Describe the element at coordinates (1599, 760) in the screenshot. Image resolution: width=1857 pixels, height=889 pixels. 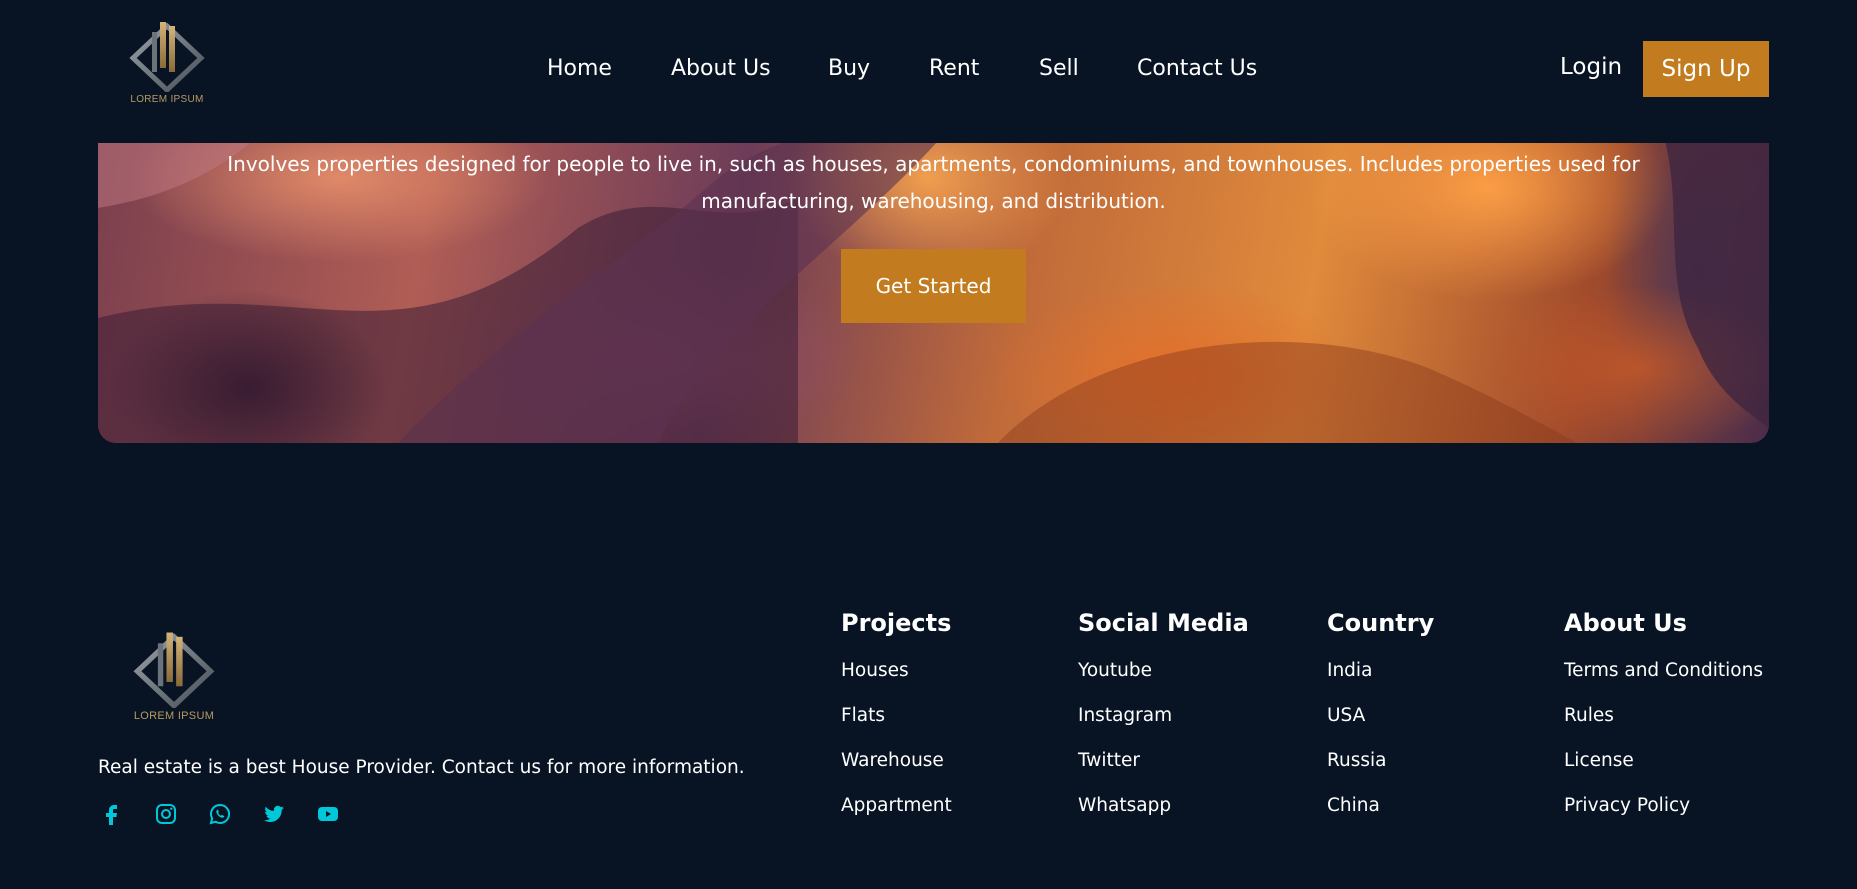
I see `footer-link-license: License` at that location.